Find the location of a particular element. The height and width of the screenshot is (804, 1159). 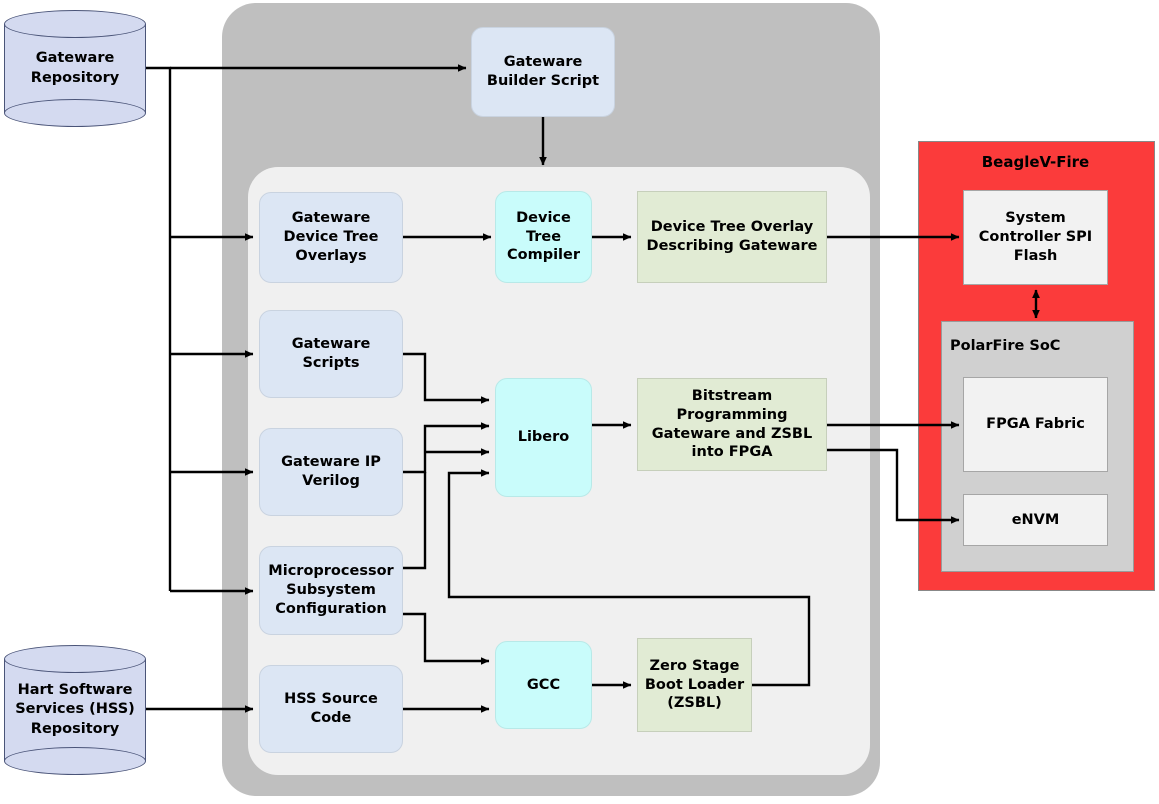

node-gcc: GCC is located at coordinates (543, 685).